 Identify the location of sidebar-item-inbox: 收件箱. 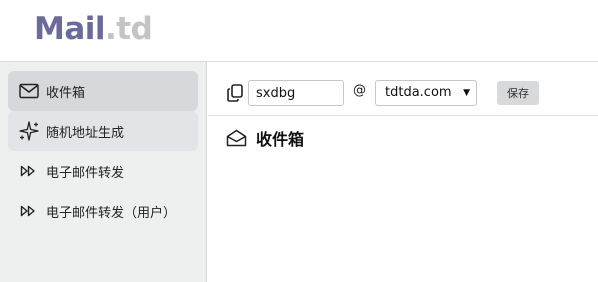
(103, 91).